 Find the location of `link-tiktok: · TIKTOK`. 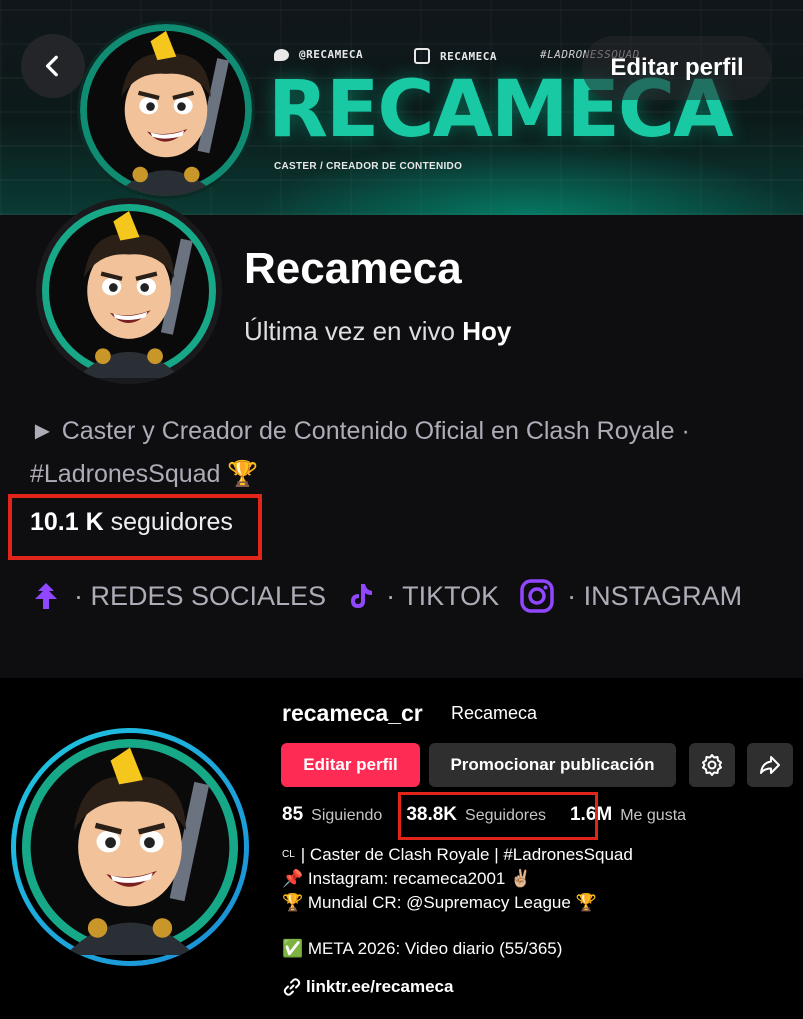

link-tiktok: · TIKTOK is located at coordinates (422, 596).